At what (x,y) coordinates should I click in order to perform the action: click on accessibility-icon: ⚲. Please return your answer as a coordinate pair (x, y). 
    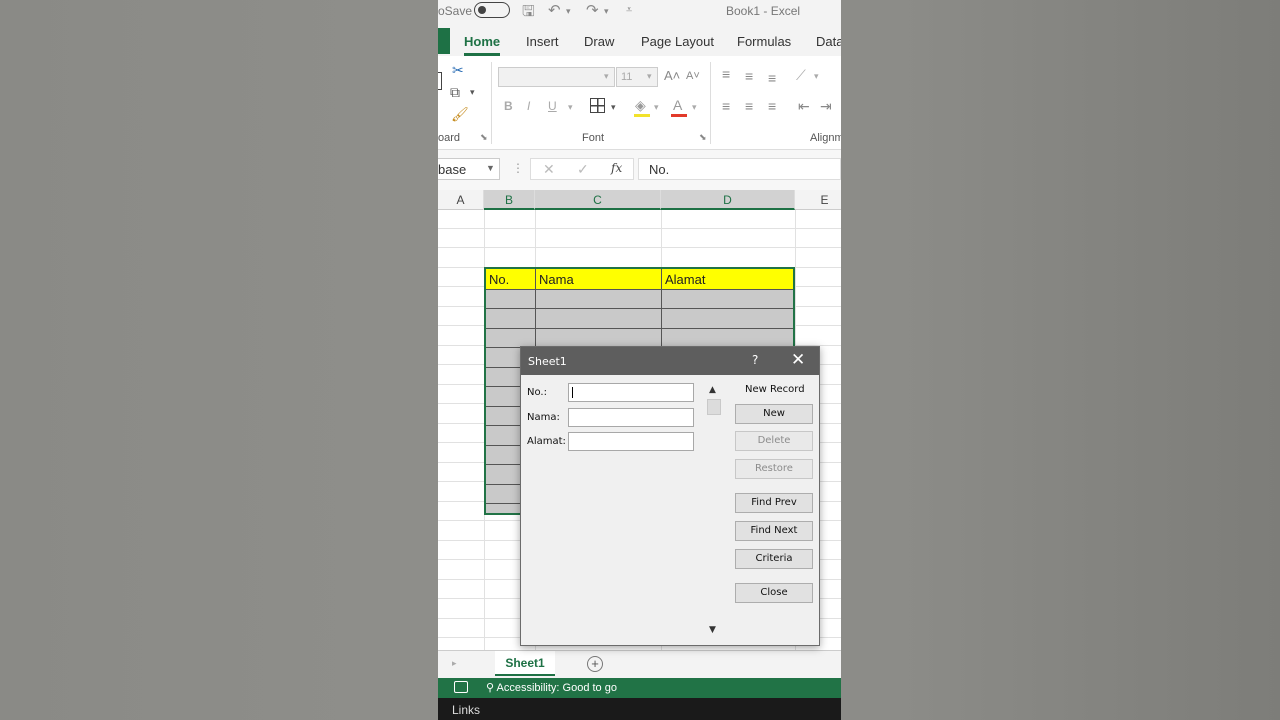
    Looking at the image, I should click on (491, 688).